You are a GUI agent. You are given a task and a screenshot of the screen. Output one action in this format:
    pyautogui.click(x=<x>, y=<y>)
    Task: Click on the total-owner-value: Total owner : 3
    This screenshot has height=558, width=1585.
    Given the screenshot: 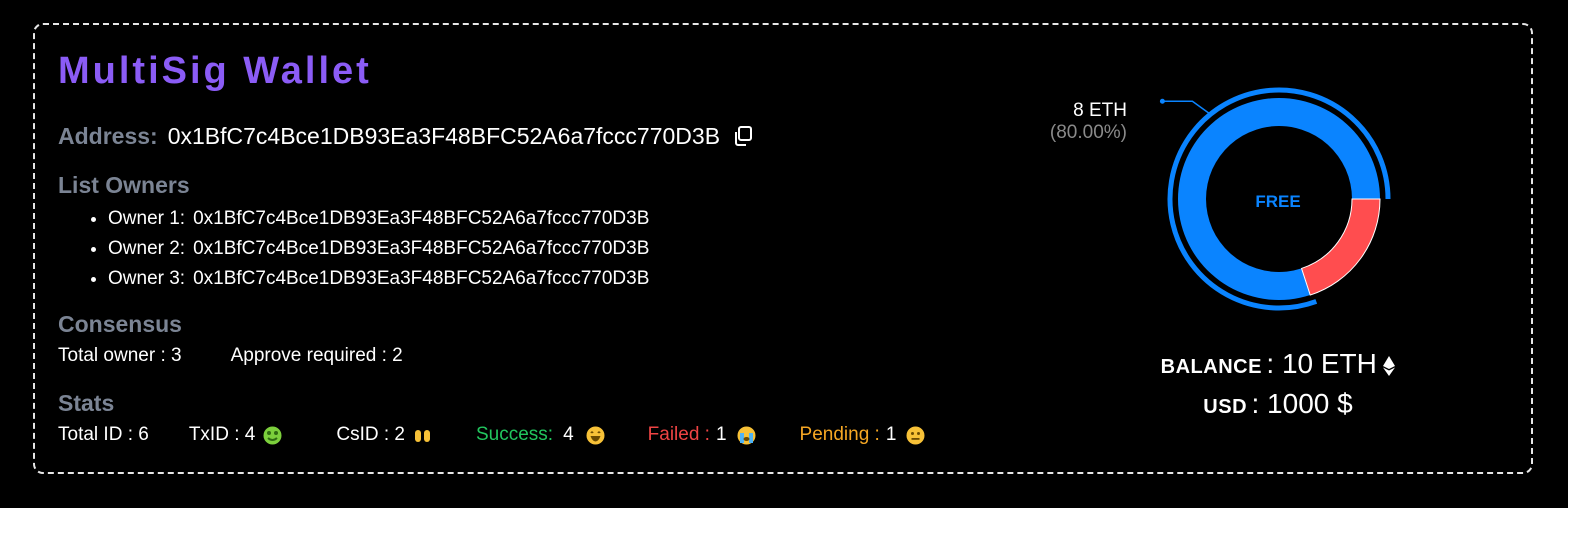 What is the action you would take?
    pyautogui.click(x=120, y=355)
    